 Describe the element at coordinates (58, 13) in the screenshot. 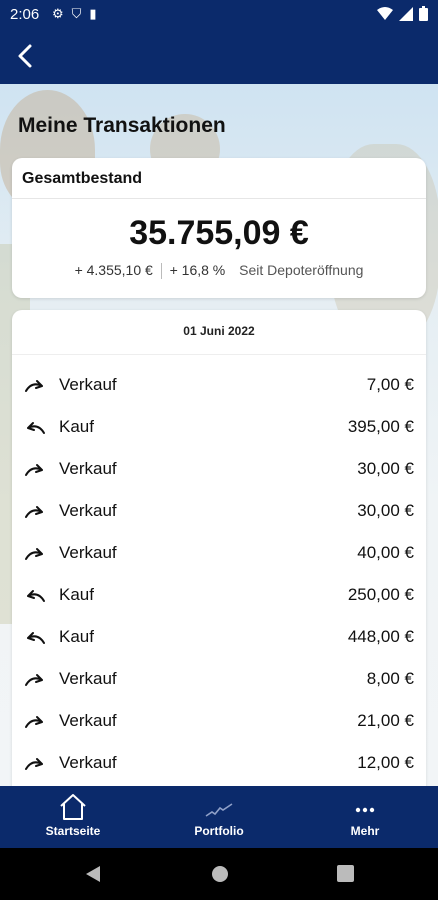

I see `settings-icon: ⚙` at that location.